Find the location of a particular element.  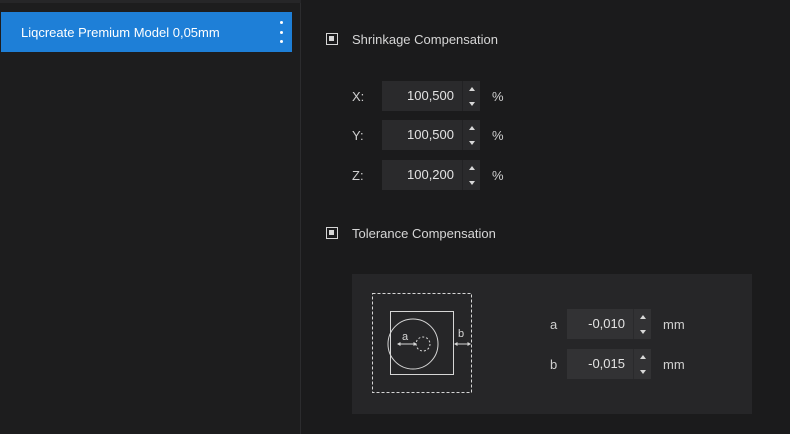

shrinkage-z-spinbox: 100,200 is located at coordinates (431, 175).